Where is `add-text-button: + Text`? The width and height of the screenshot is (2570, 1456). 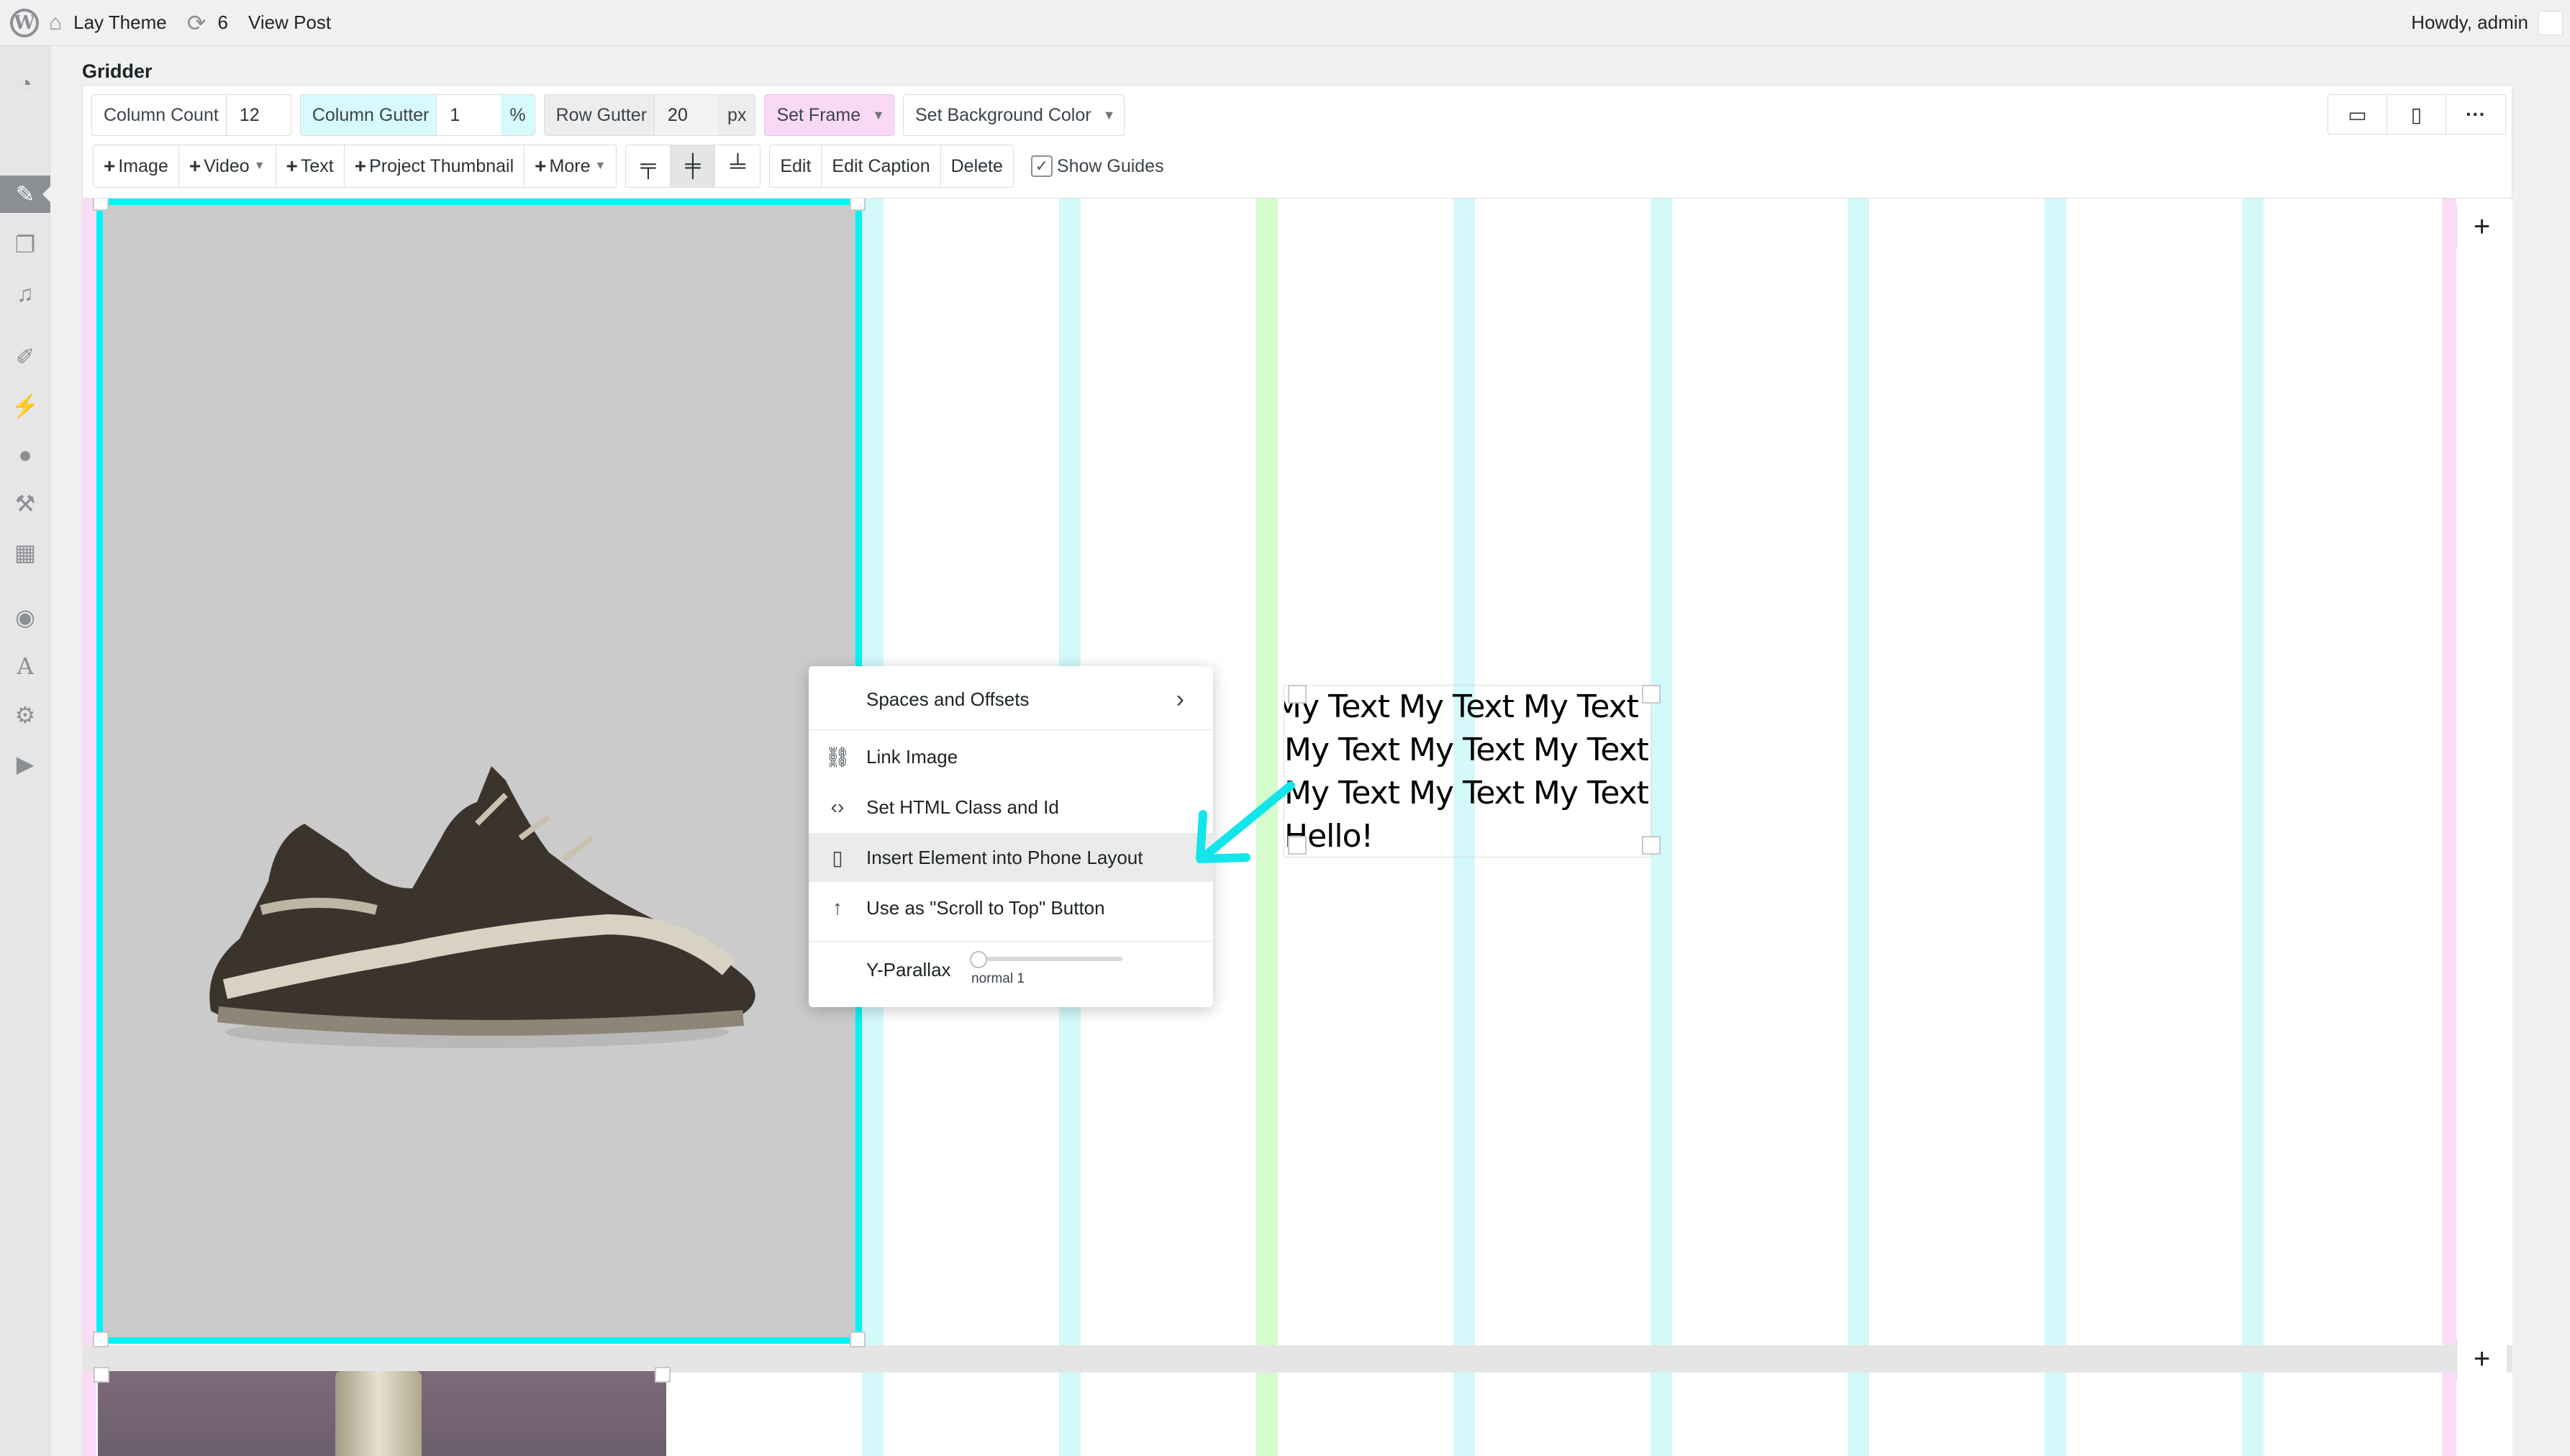 add-text-button: + Text is located at coordinates (310, 166).